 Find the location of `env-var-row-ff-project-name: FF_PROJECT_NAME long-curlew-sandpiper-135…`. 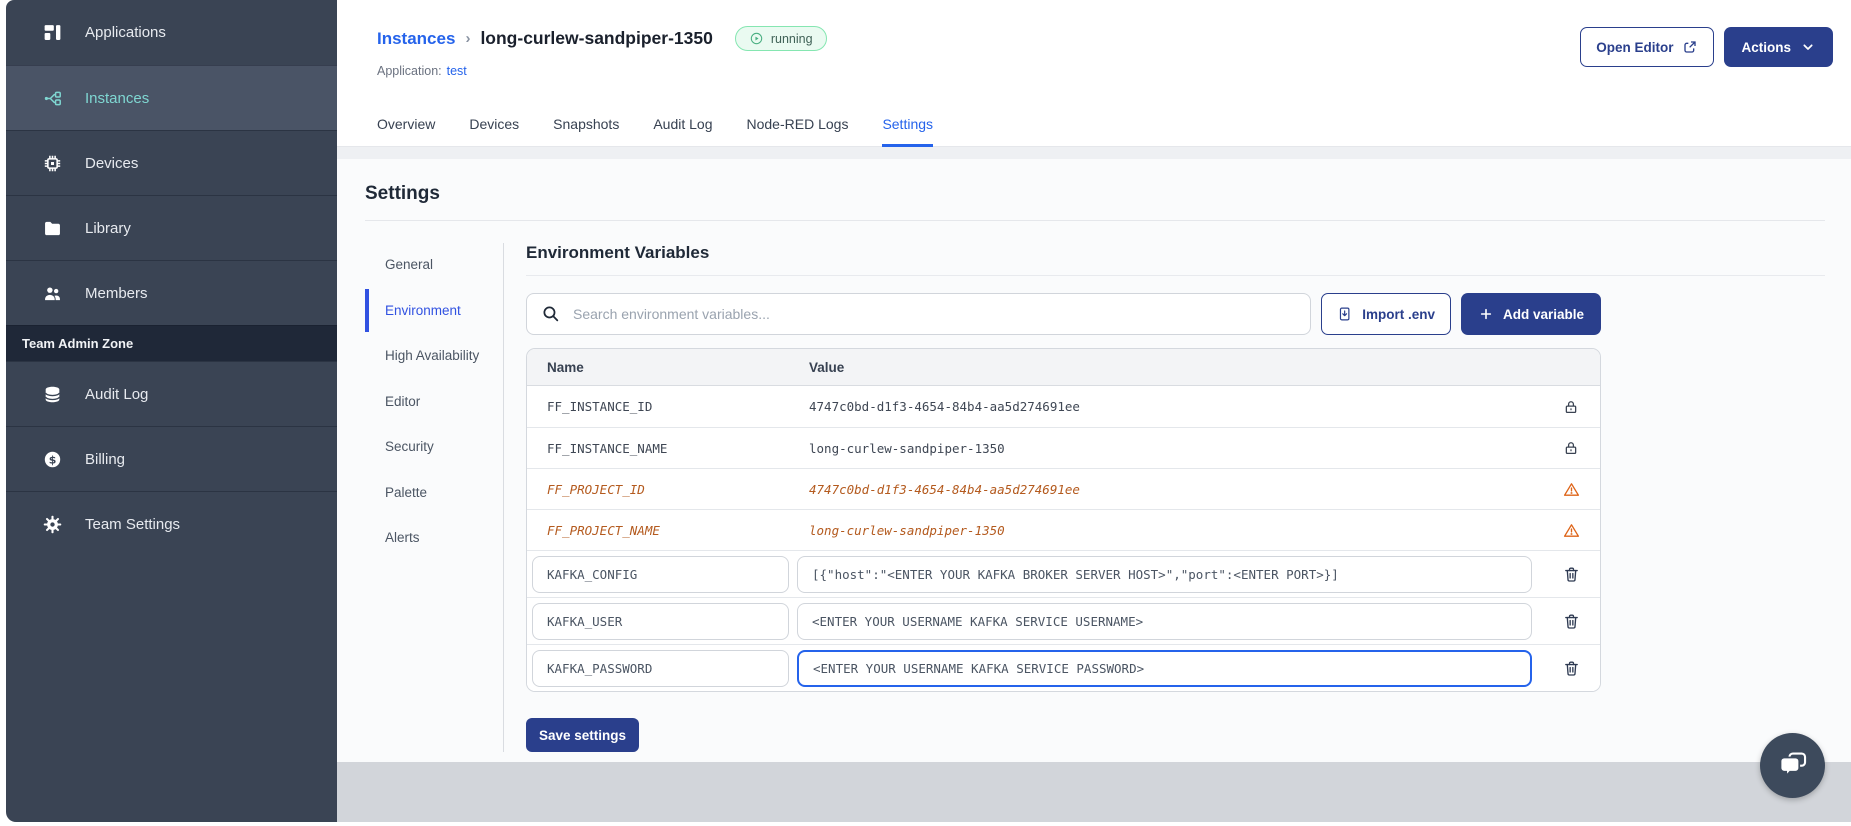

env-var-row-ff-project-name: FF_PROJECT_NAME long-curlew-sandpiper-135… is located at coordinates (1063, 529).